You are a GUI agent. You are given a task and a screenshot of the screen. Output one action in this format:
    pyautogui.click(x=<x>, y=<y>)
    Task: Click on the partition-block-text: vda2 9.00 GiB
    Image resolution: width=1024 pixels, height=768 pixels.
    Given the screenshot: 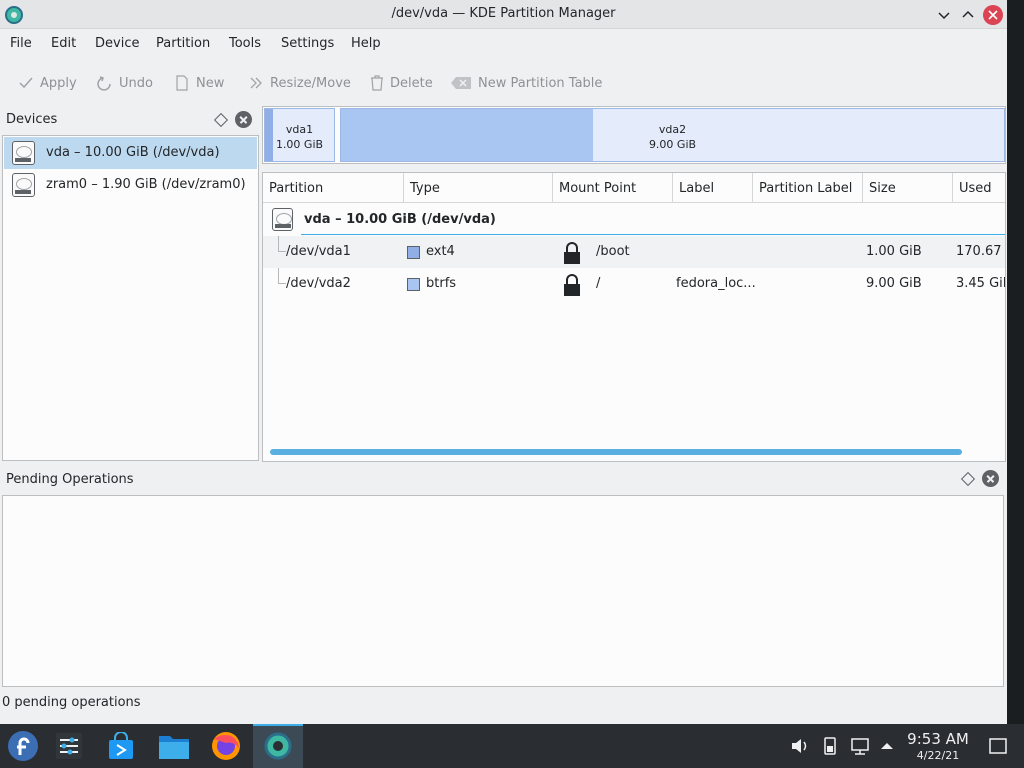 What is the action you would take?
    pyautogui.click(x=672, y=137)
    